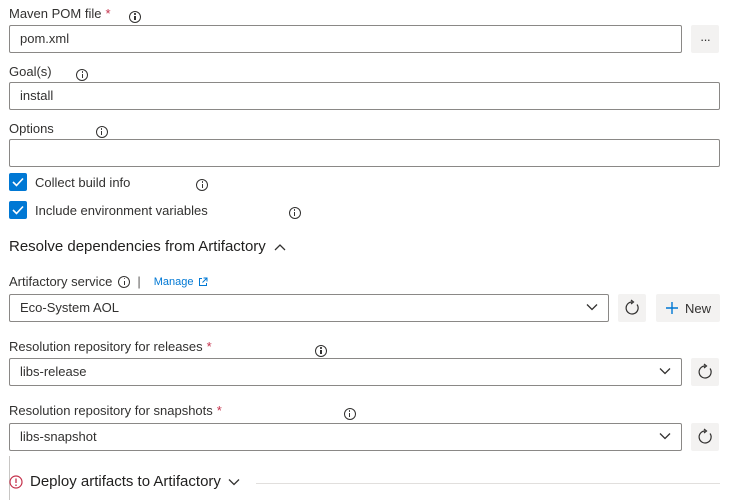  I want to click on resolve-section-header: Resolve dependencies from Artifactory, so click(147, 246).